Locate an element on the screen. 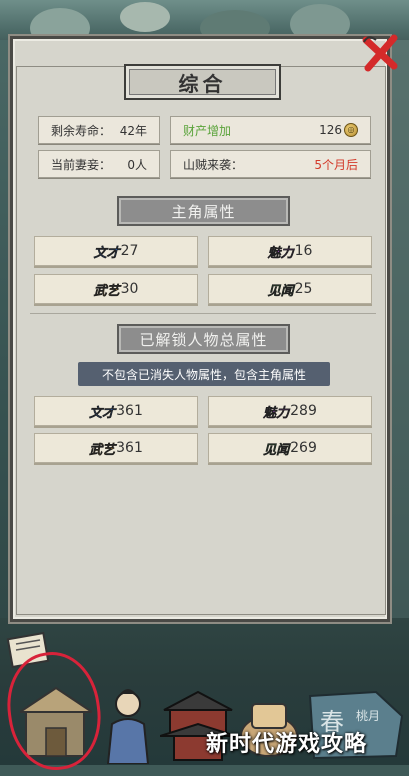 The image size is (409, 776). protagonist-stat-knowledge: 见闻 25 is located at coordinates (290, 289).